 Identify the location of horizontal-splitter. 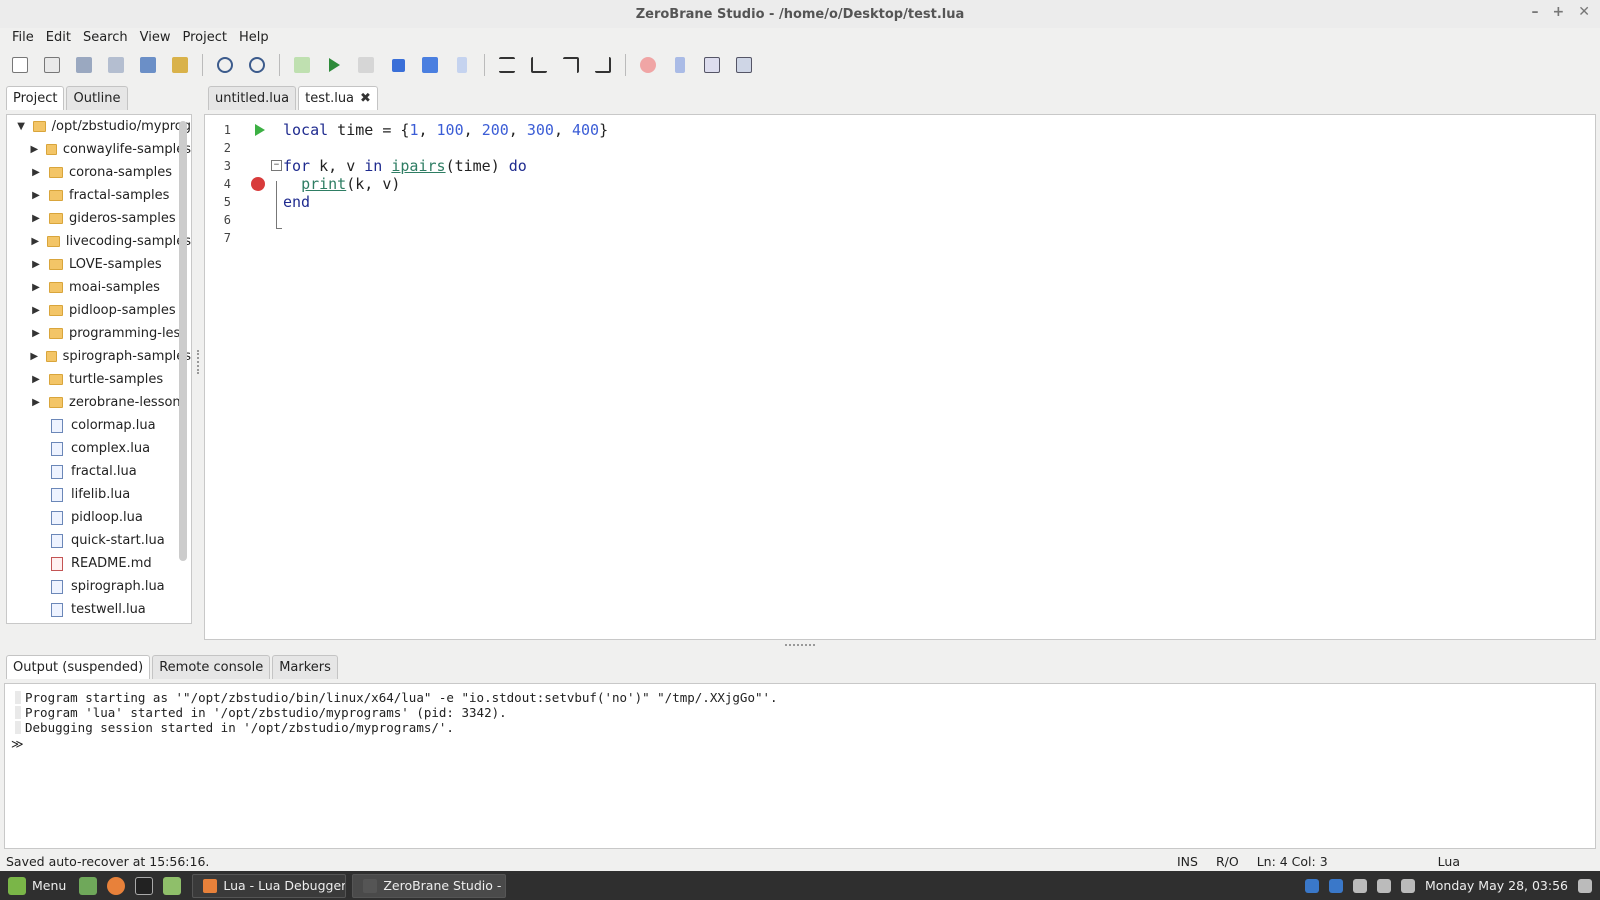
(800, 645).